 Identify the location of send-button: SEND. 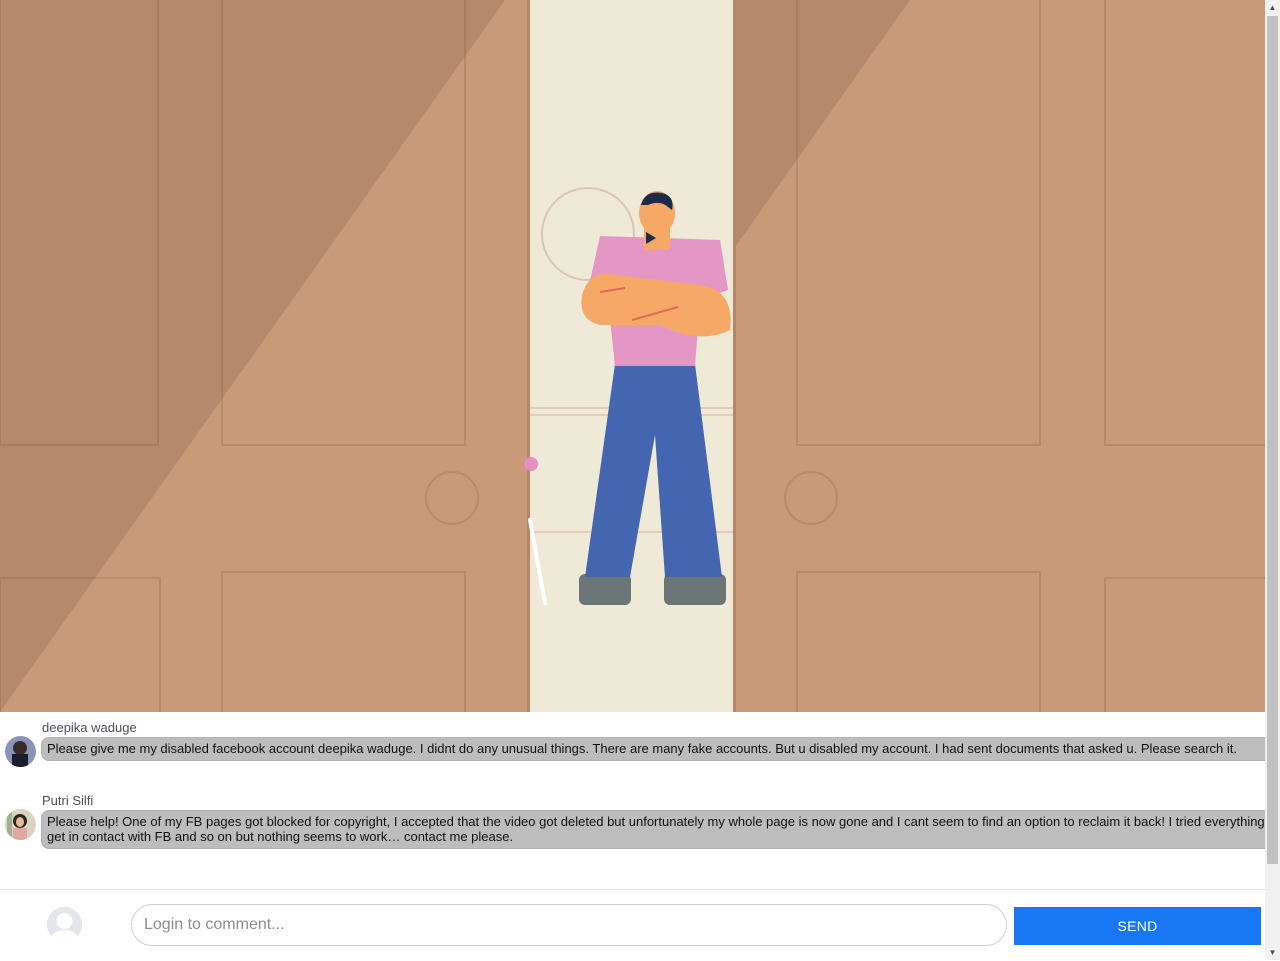
(1137, 926).